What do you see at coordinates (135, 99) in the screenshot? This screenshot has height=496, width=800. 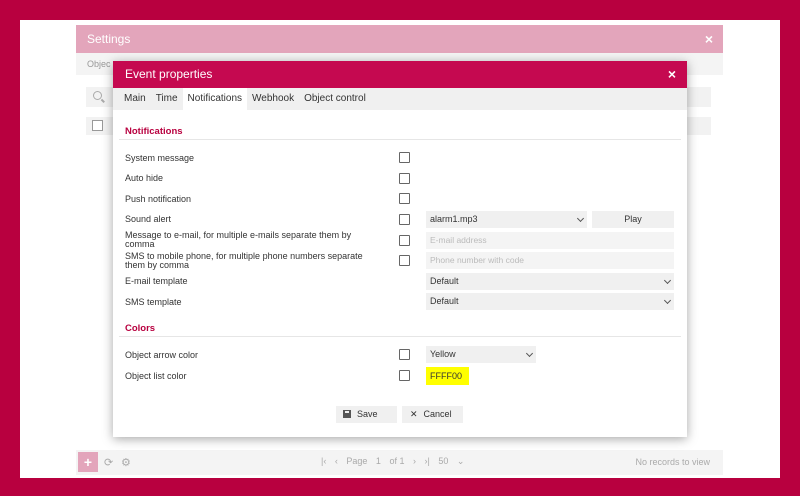 I see `tab-main: Main` at bounding box center [135, 99].